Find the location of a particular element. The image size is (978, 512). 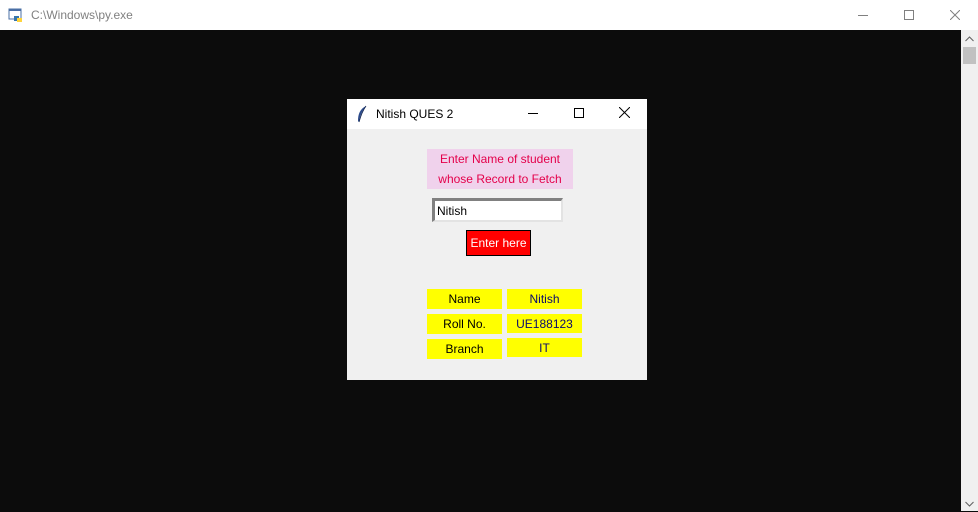

prompt-line-2: whose Record to Fetch is located at coordinates (500, 179).